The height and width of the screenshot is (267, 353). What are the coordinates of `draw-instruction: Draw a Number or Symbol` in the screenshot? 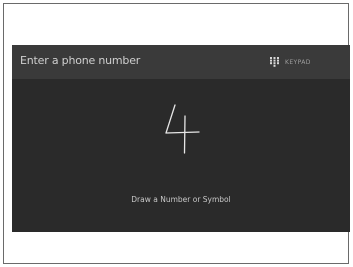 It's located at (181, 199).